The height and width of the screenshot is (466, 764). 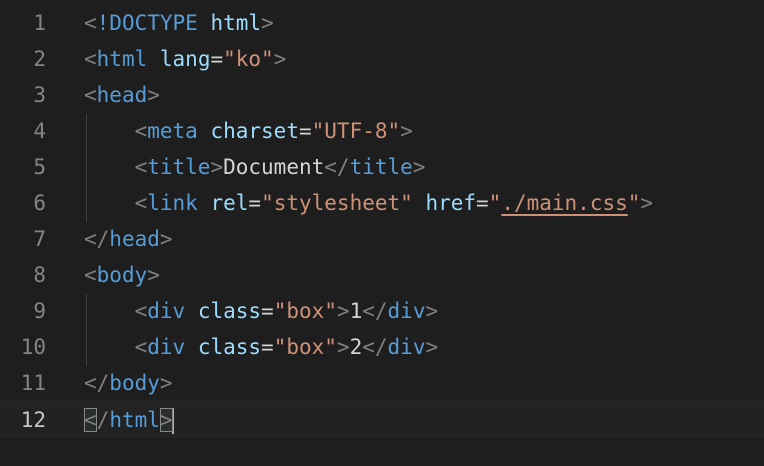 I want to click on line-content: </body>, so click(x=128, y=383).